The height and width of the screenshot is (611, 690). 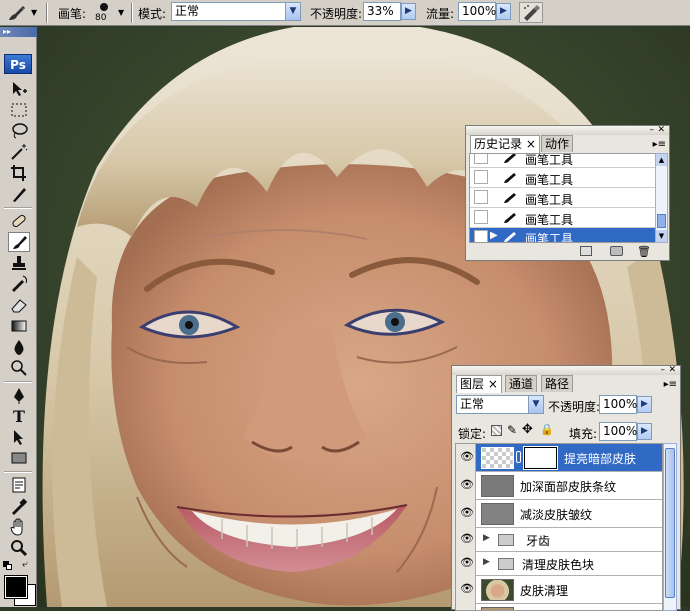 I want to click on dodge-tool-icon, so click(x=19, y=368).